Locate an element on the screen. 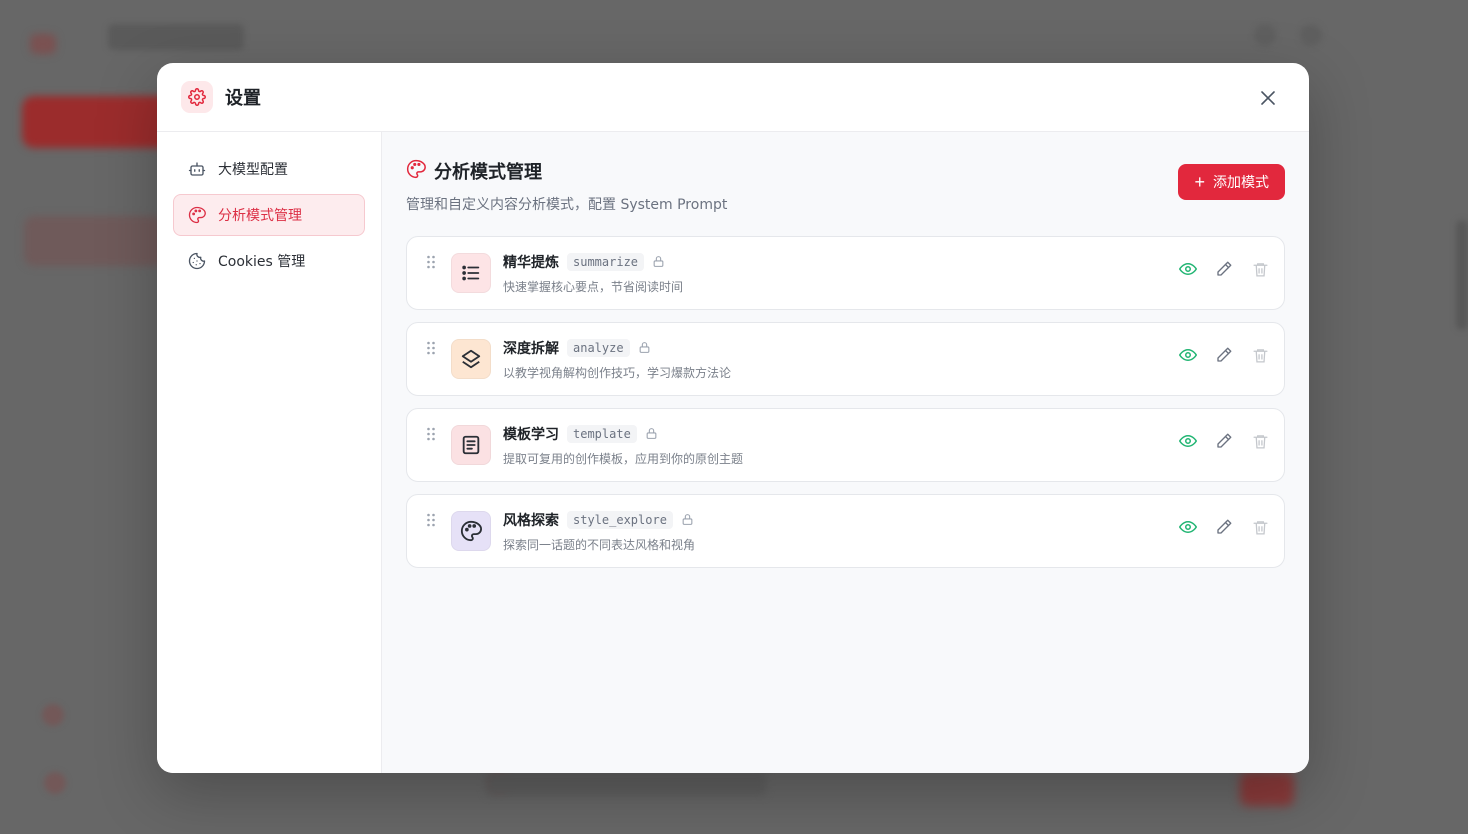  sidebar-item-label: Cookies 管理 is located at coordinates (262, 262).